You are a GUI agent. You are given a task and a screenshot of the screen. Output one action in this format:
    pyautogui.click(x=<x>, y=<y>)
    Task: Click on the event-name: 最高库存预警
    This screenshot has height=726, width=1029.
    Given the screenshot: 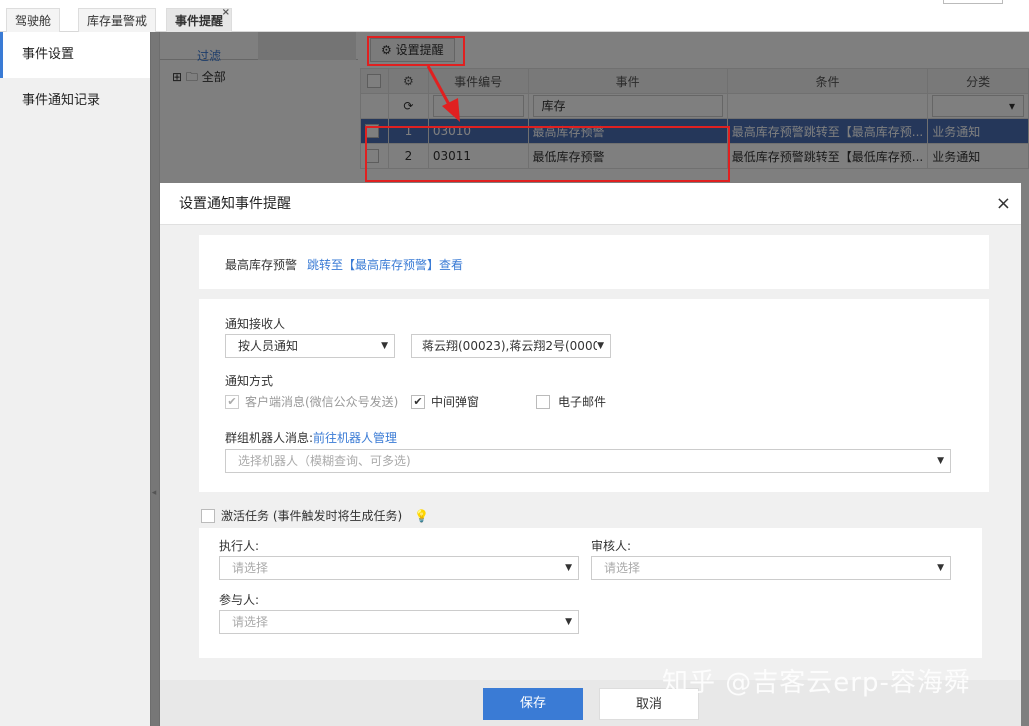 What is the action you would take?
    pyautogui.click(x=261, y=265)
    